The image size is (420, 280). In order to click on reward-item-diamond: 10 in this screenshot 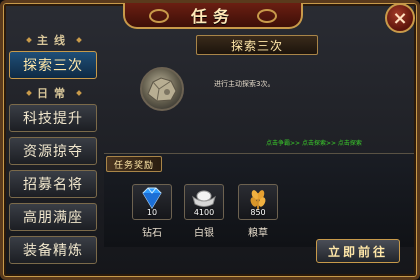, I will do `click(152, 202)`.